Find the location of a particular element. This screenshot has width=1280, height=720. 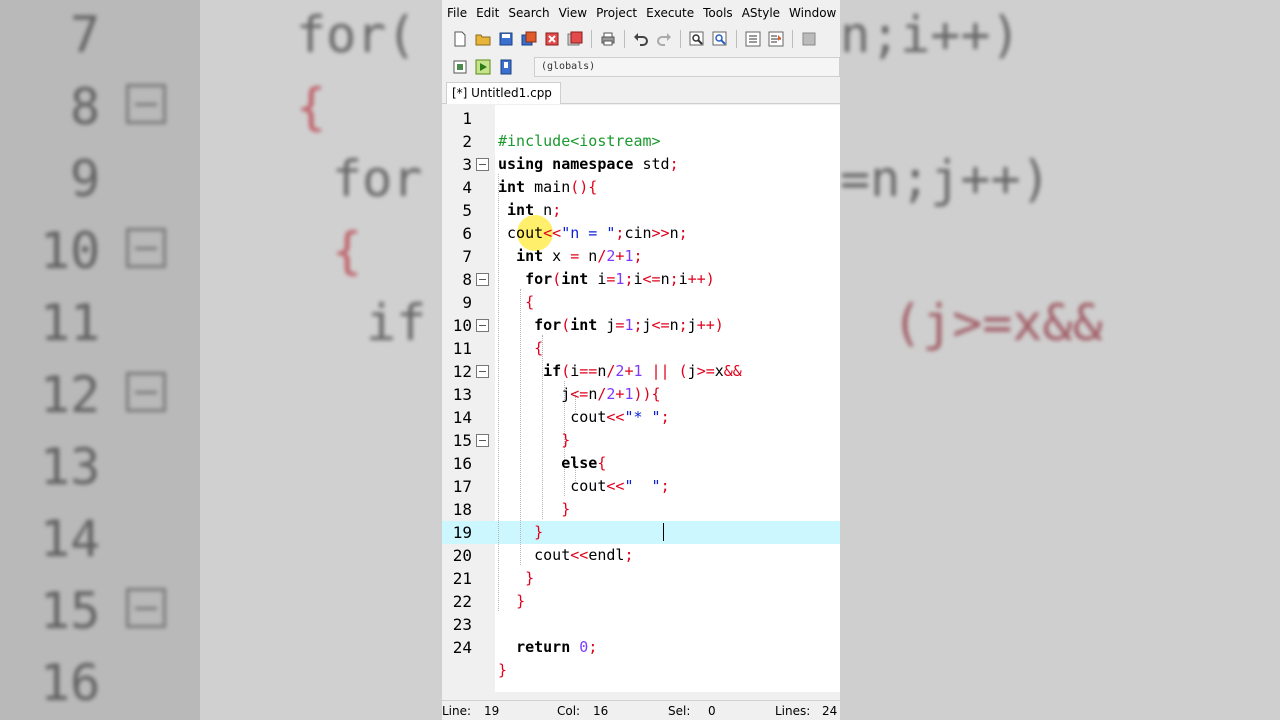

main-toolbar is located at coordinates (634, 39).